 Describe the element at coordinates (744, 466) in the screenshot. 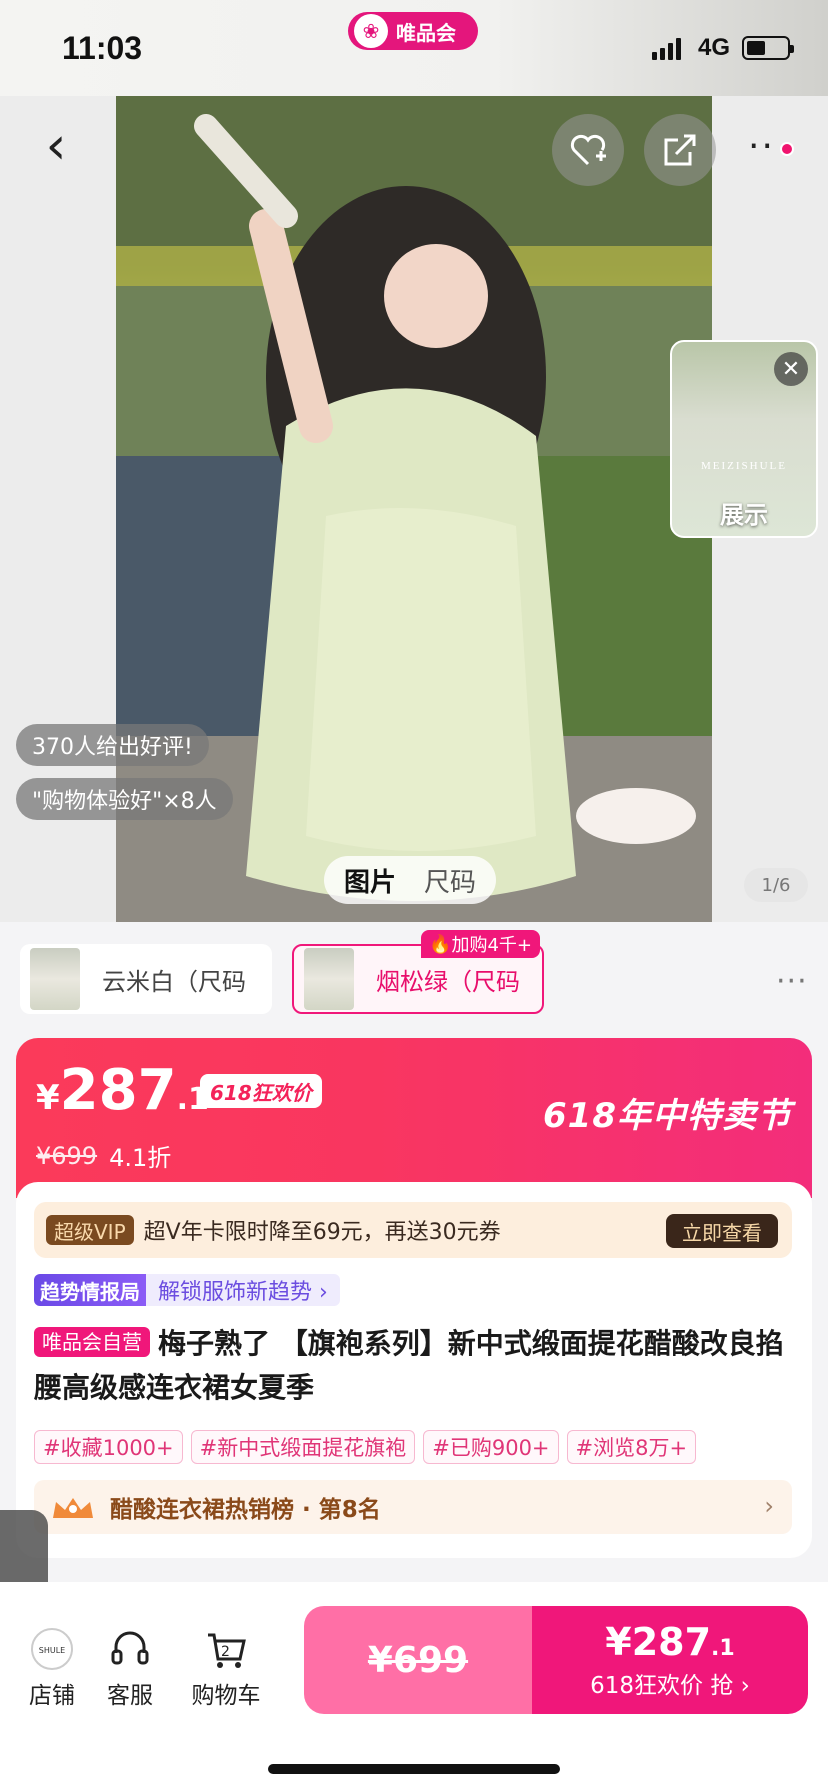

I see `float-brand-text: MEIZISHULE` at that location.